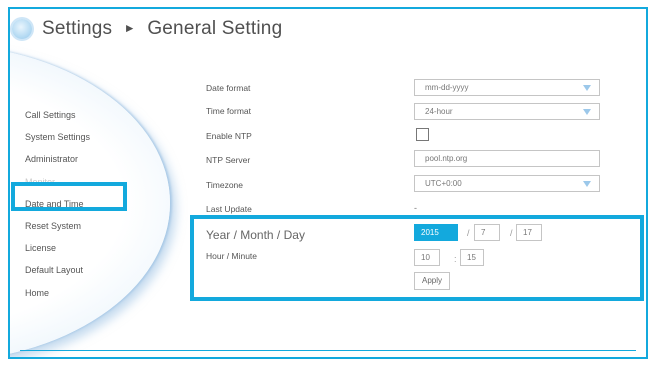 This screenshot has height=365, width=661. What do you see at coordinates (57, 159) in the screenshot?
I see `sidebar-item-administrator: Administrator` at bounding box center [57, 159].